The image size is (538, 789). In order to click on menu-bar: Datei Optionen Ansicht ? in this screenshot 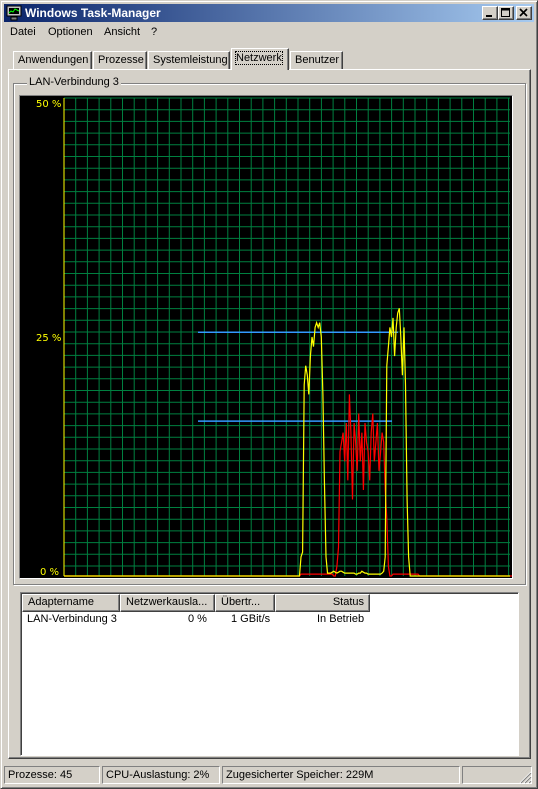, I will do `click(269, 33)`.